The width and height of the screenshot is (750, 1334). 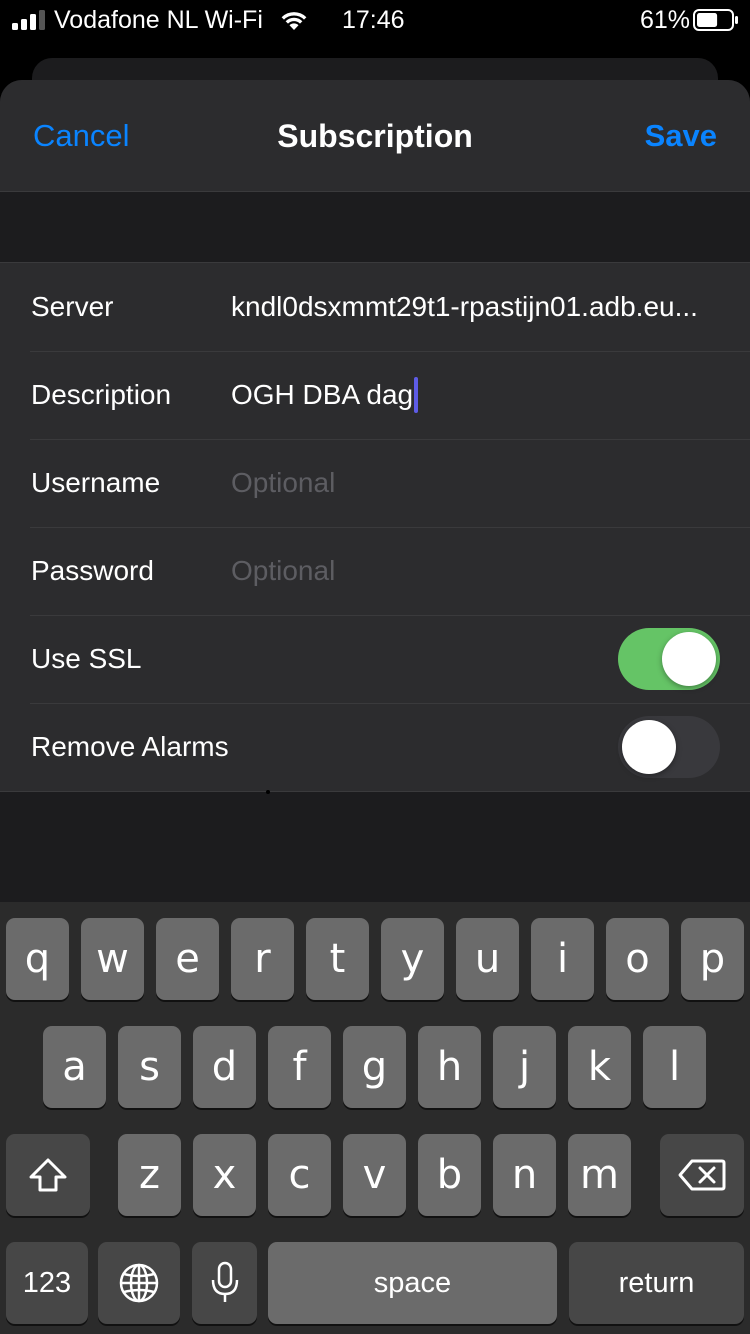 What do you see at coordinates (158, 20) in the screenshot?
I see `carrier-name: Vodafone NL Wi-Fi` at bounding box center [158, 20].